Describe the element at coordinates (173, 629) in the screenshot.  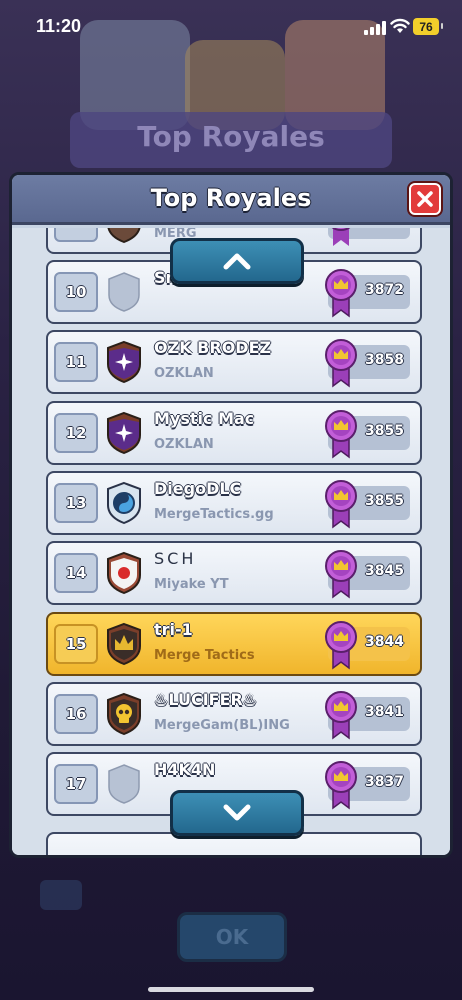
I see `player-name: tri-1` at that location.